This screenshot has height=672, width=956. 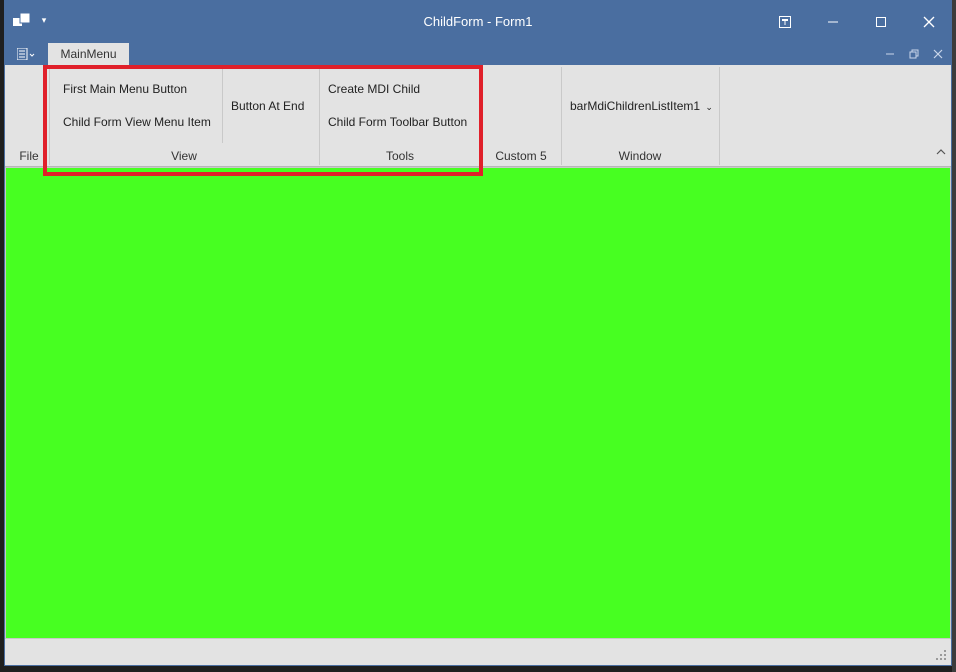 I want to click on child-form-toolbar-button: Child Form Toolbar Button, so click(x=397, y=122).